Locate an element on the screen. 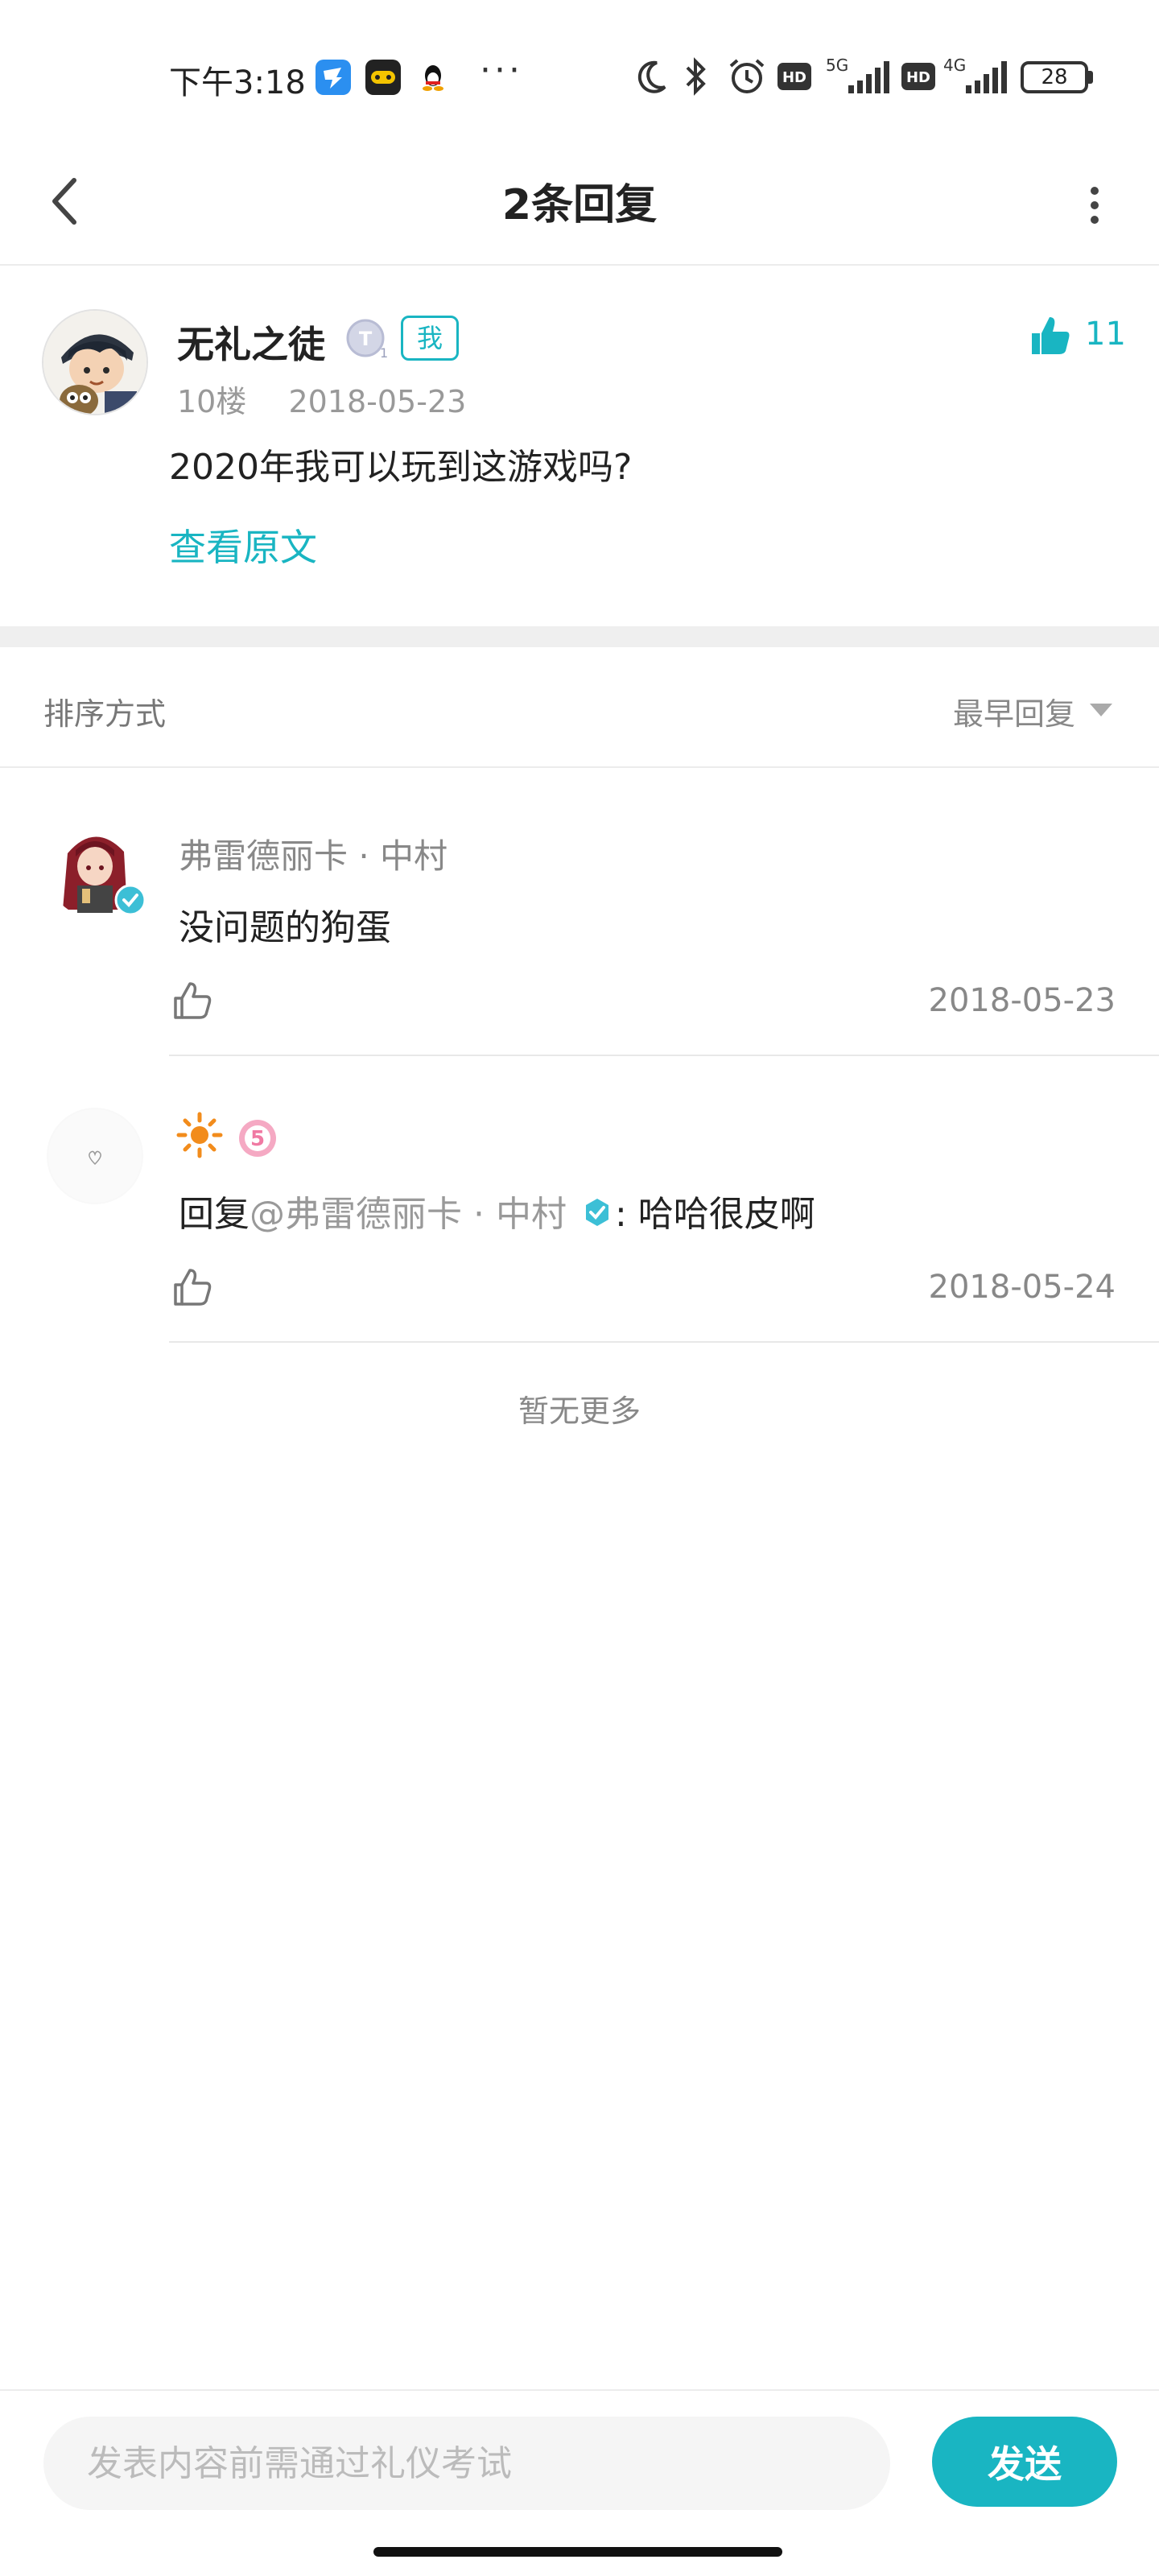  send-button: 发送 is located at coordinates (1024, 2462).